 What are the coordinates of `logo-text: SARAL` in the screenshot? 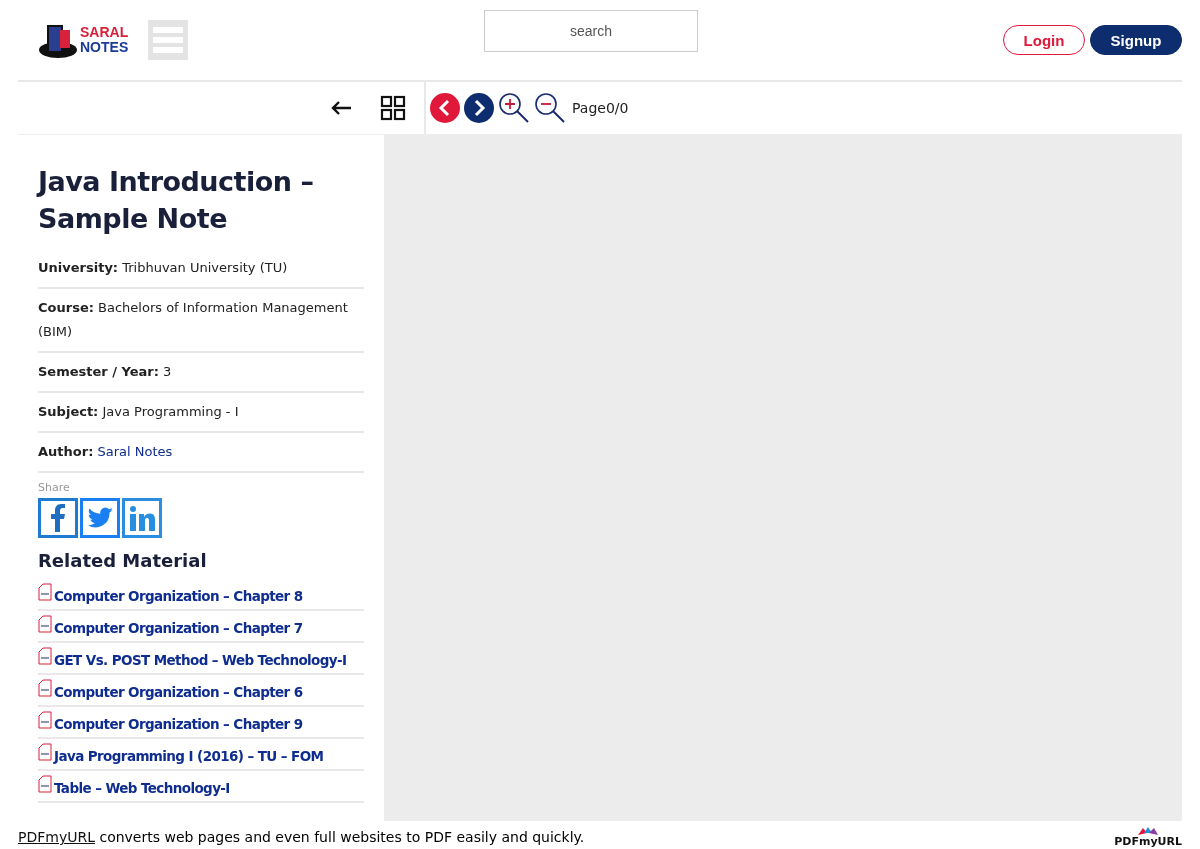 It's located at (104, 32).